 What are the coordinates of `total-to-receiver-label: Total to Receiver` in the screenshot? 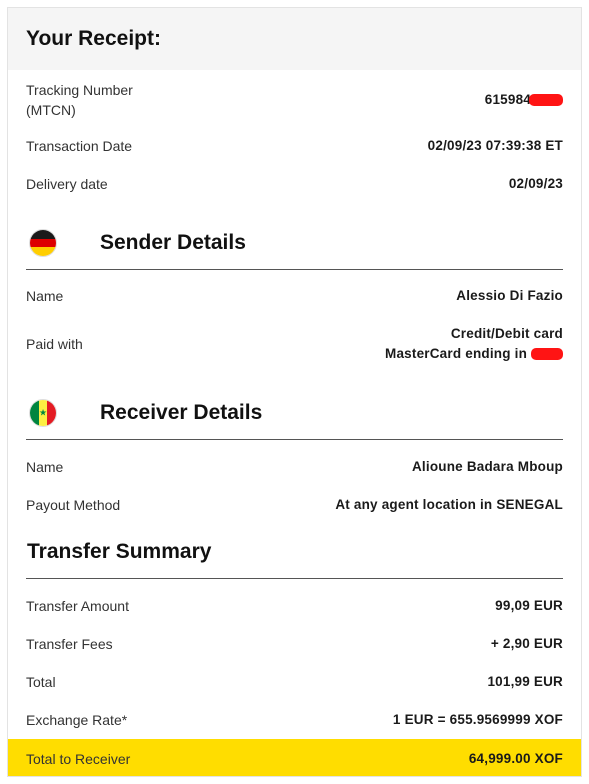 It's located at (78, 758).